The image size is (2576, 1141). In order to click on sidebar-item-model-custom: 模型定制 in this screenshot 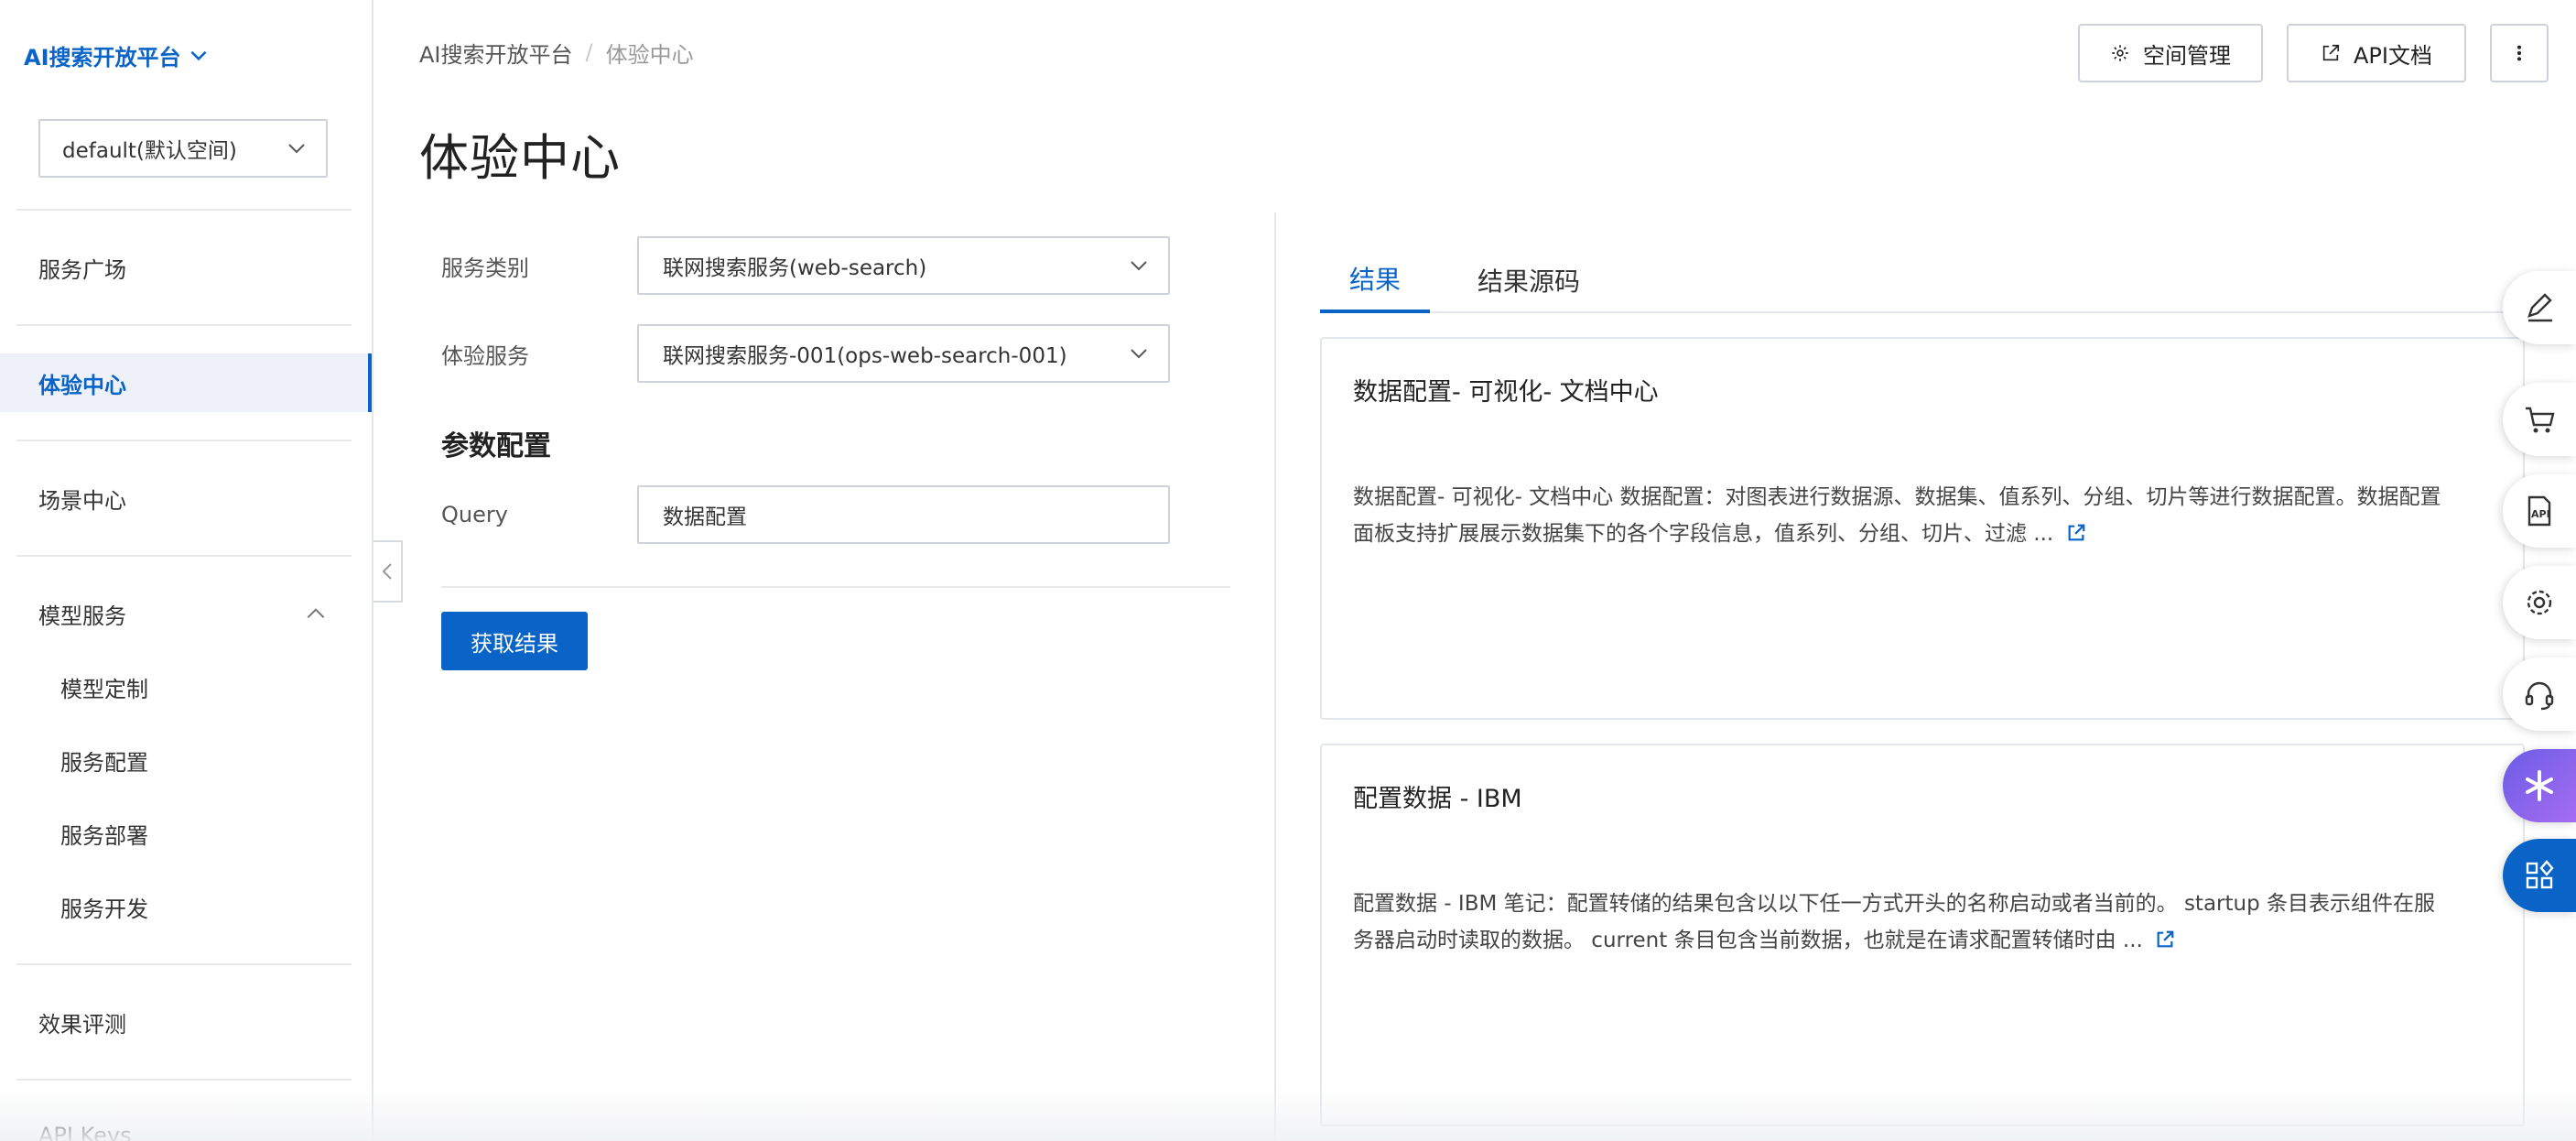, I will do `click(186, 686)`.